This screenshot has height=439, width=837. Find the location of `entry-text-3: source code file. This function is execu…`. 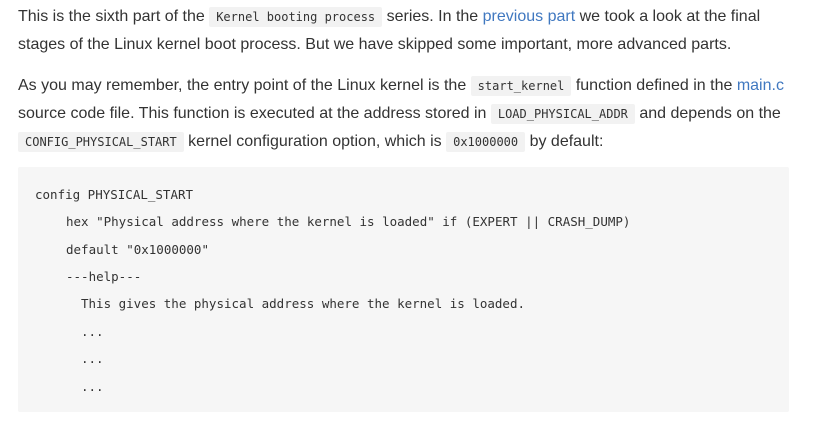

entry-text-3: source code file. This function is execu… is located at coordinates (254, 113).